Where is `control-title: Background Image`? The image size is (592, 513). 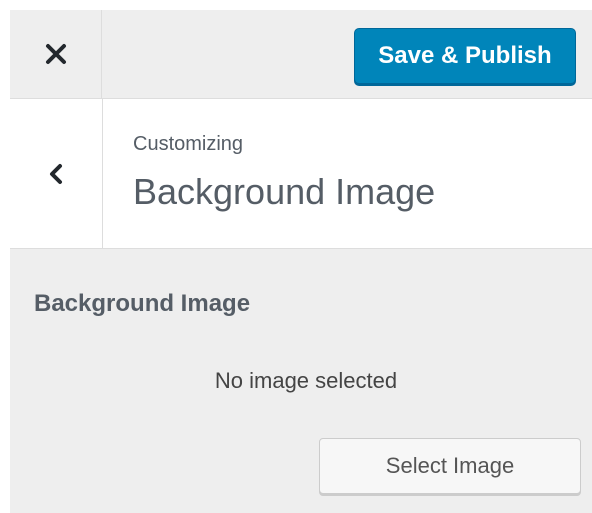
control-title: Background Image is located at coordinates (142, 303).